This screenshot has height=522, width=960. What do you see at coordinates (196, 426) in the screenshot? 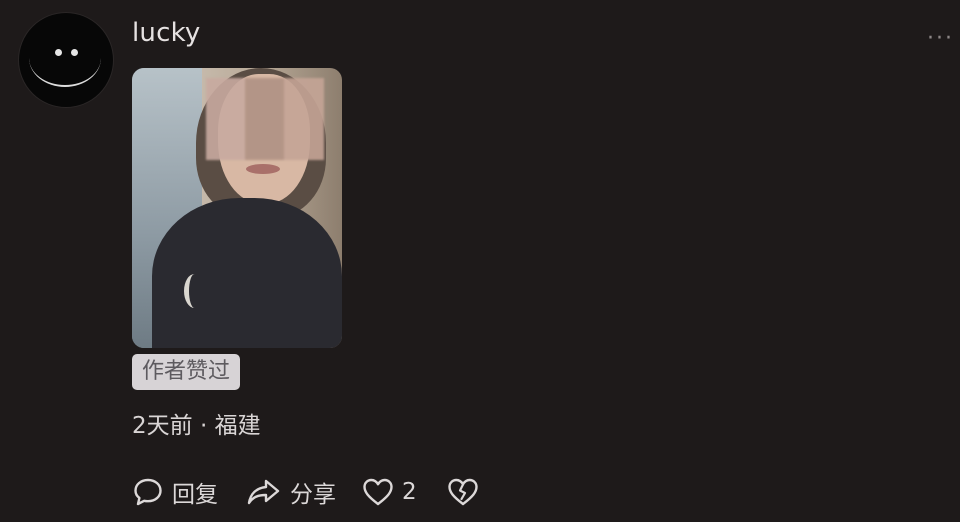
I see `time-location: 2天前 · 福建` at bounding box center [196, 426].